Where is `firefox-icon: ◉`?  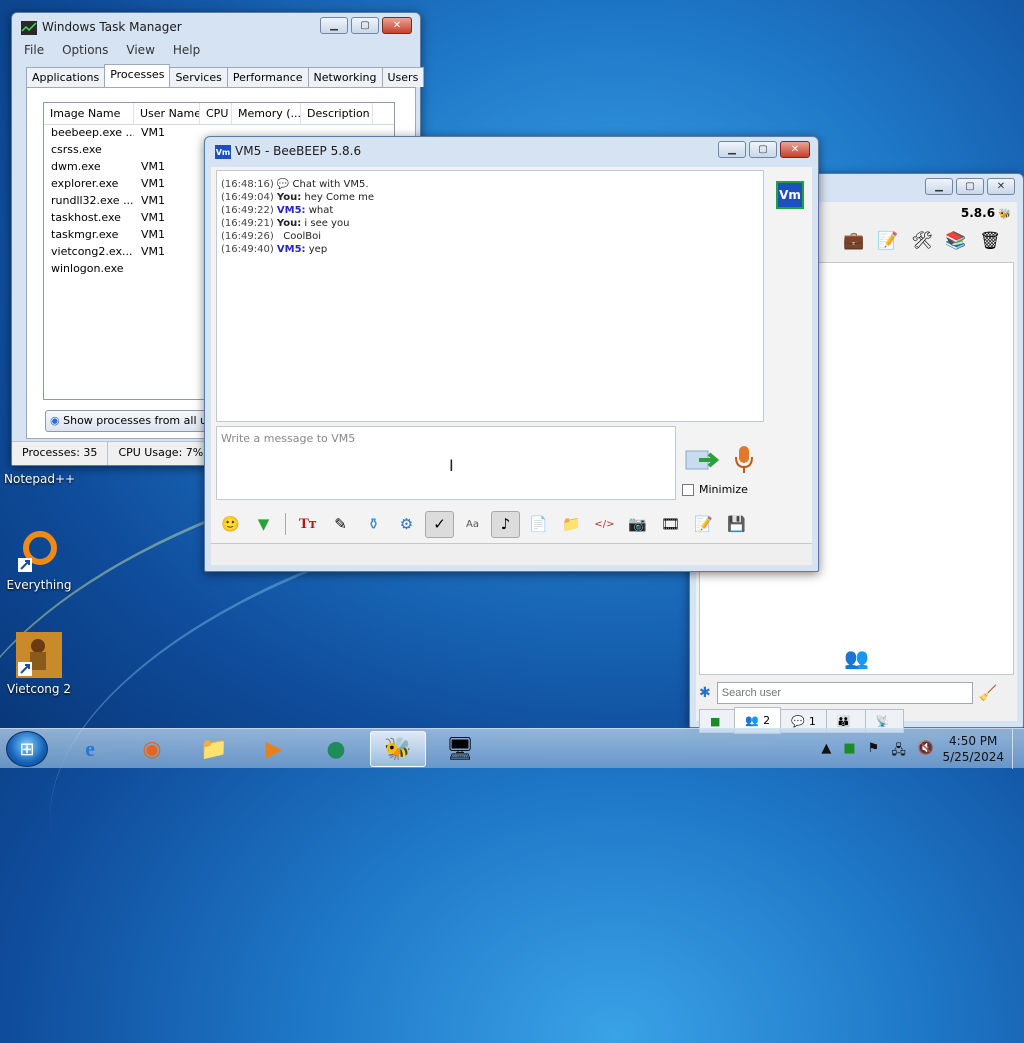 firefox-icon: ◉ is located at coordinates (152, 749).